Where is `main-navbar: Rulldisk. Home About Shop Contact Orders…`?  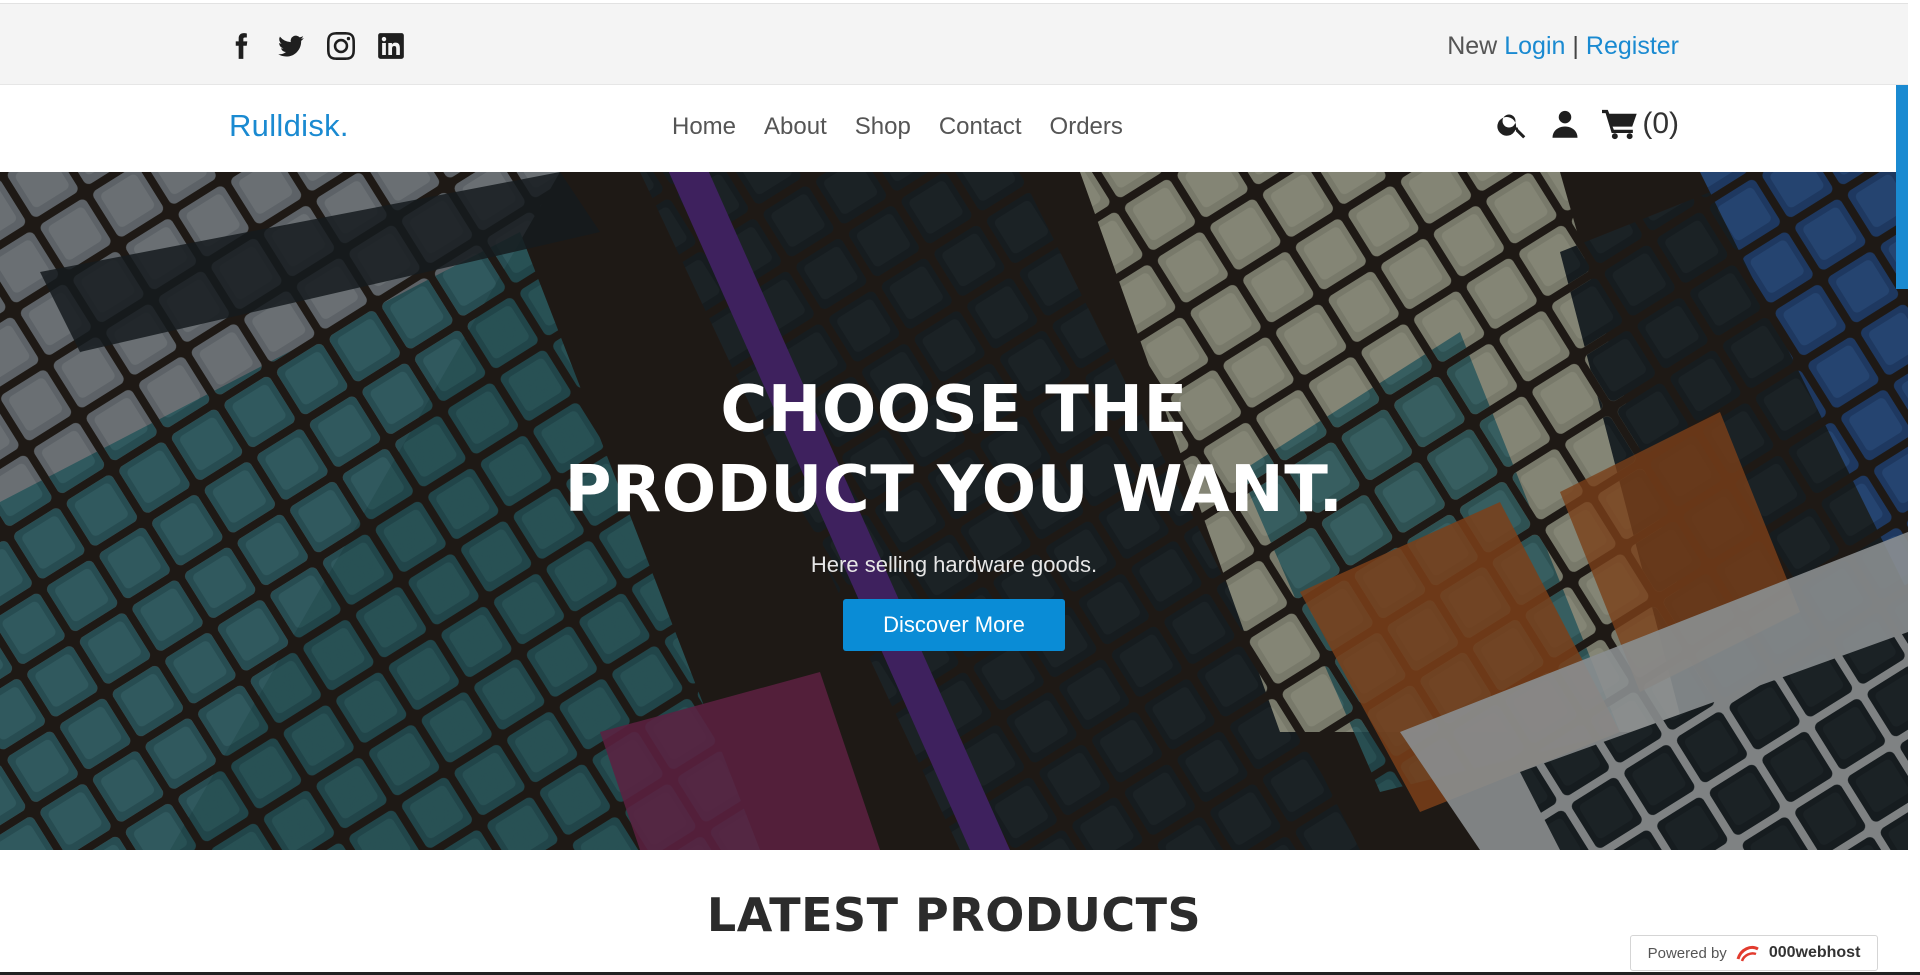
main-navbar: Rulldisk. Home About Shop Contact Orders… is located at coordinates (954, 128).